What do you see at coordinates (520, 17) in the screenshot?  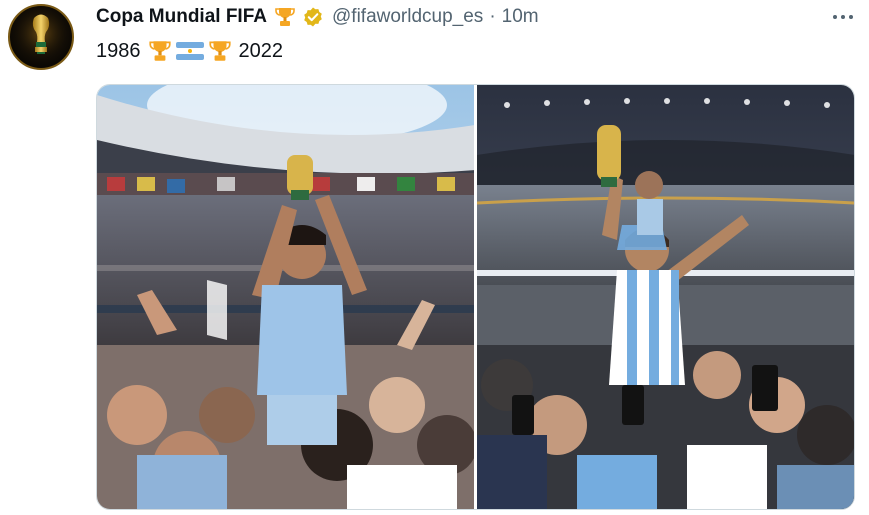 I see `timestamp: 10m` at bounding box center [520, 17].